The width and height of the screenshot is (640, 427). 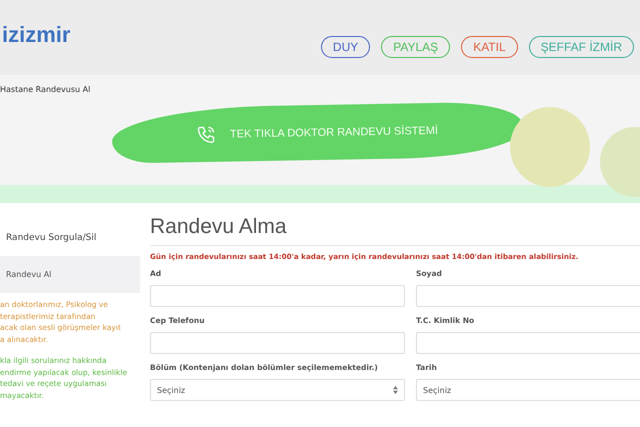 What do you see at coordinates (528, 390) in the screenshot?
I see `date-field: Seçiniz` at bounding box center [528, 390].